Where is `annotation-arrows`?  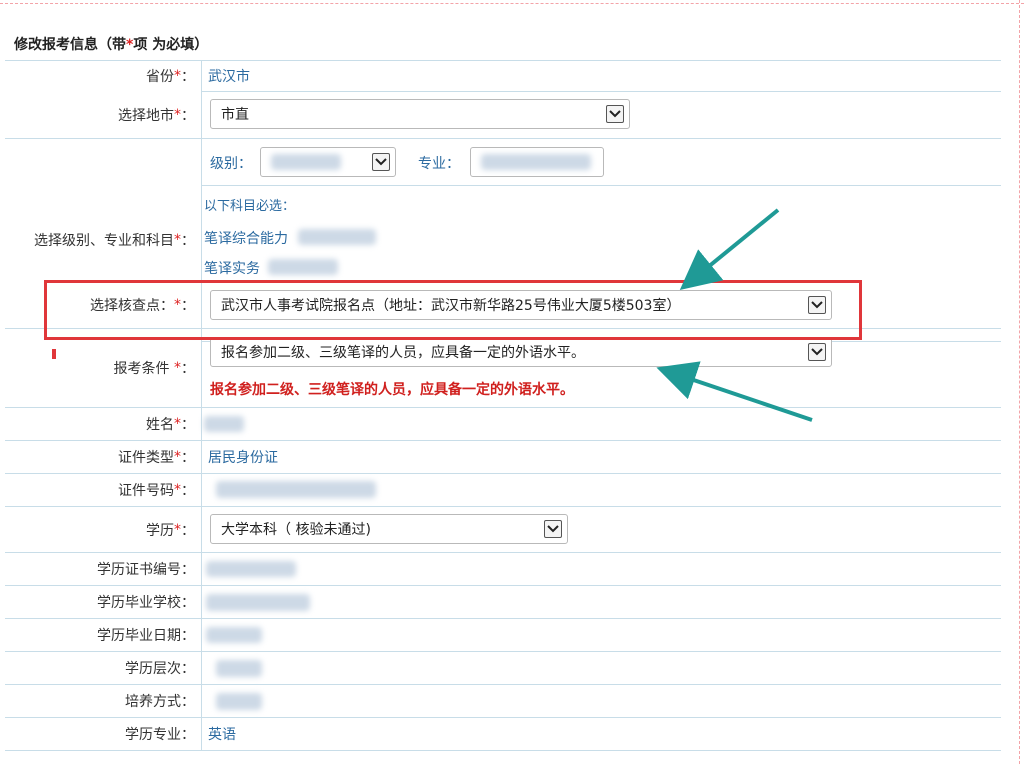
annotation-arrows is located at coordinates (734, 315).